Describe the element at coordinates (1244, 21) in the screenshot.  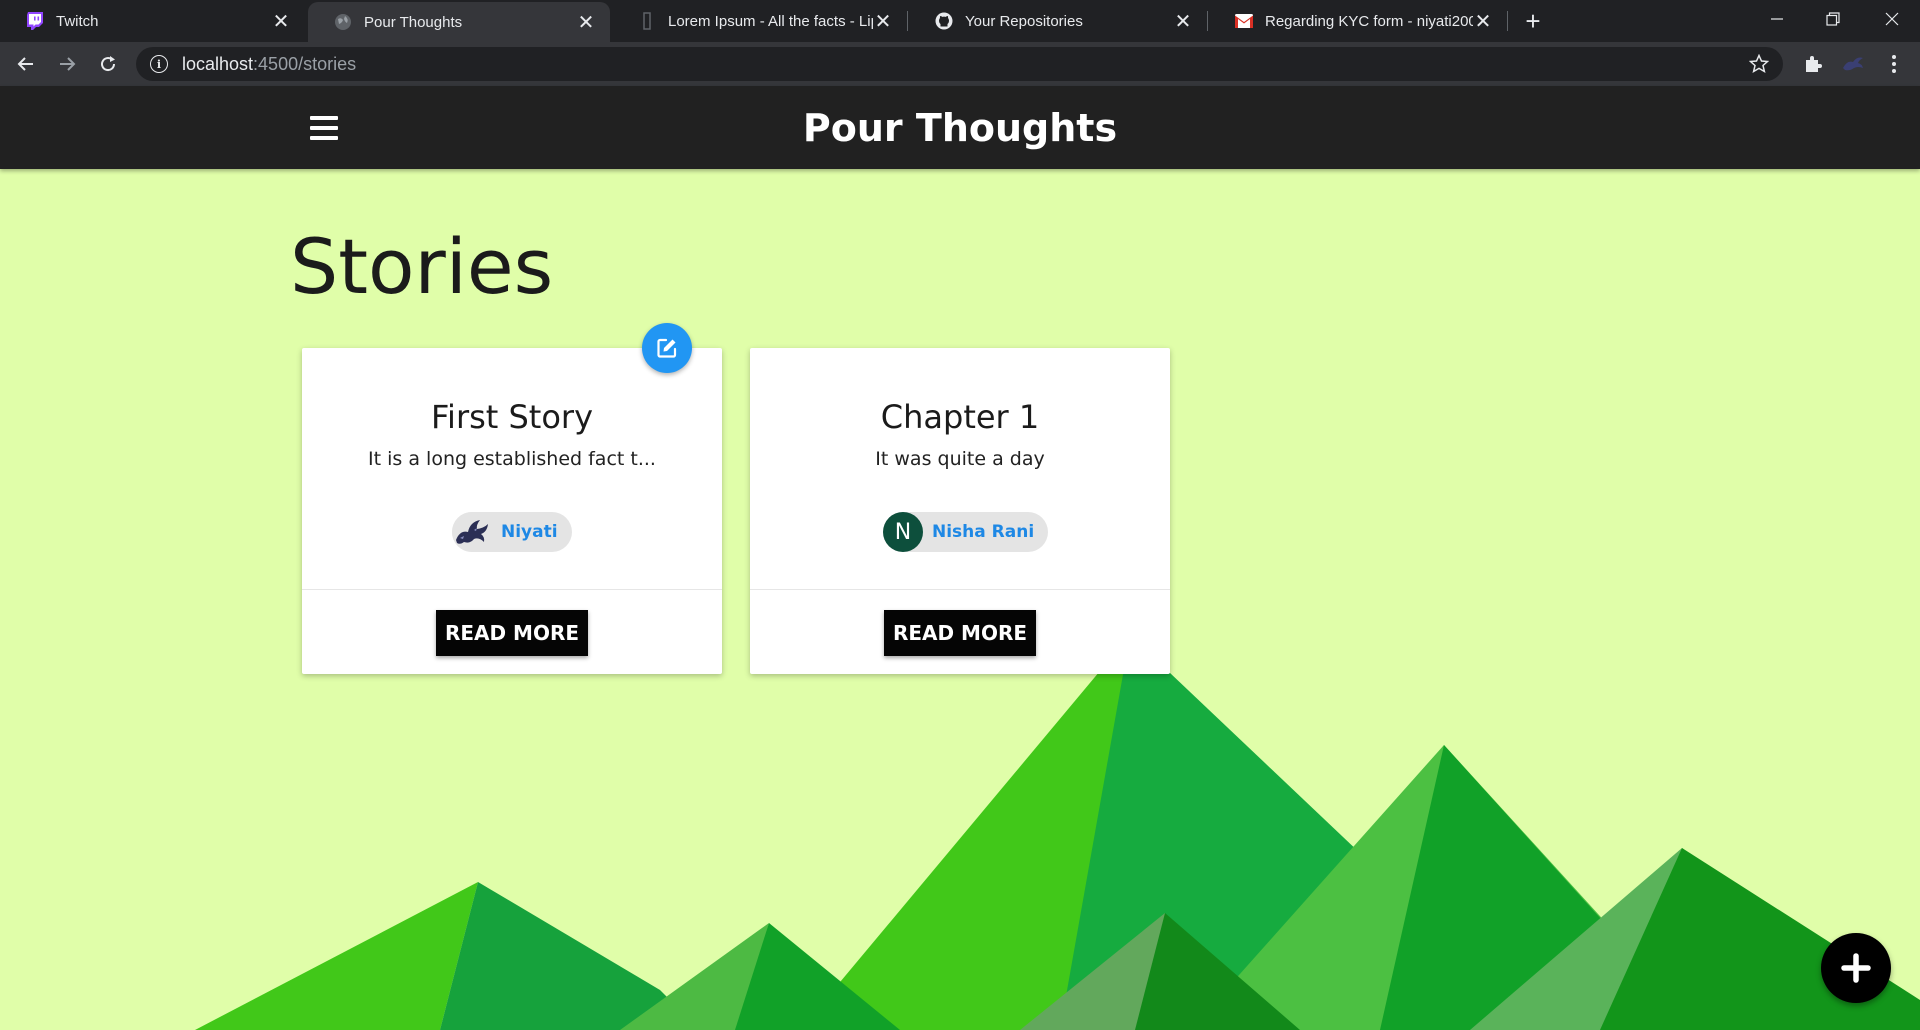
I see `gmail-icon` at that location.